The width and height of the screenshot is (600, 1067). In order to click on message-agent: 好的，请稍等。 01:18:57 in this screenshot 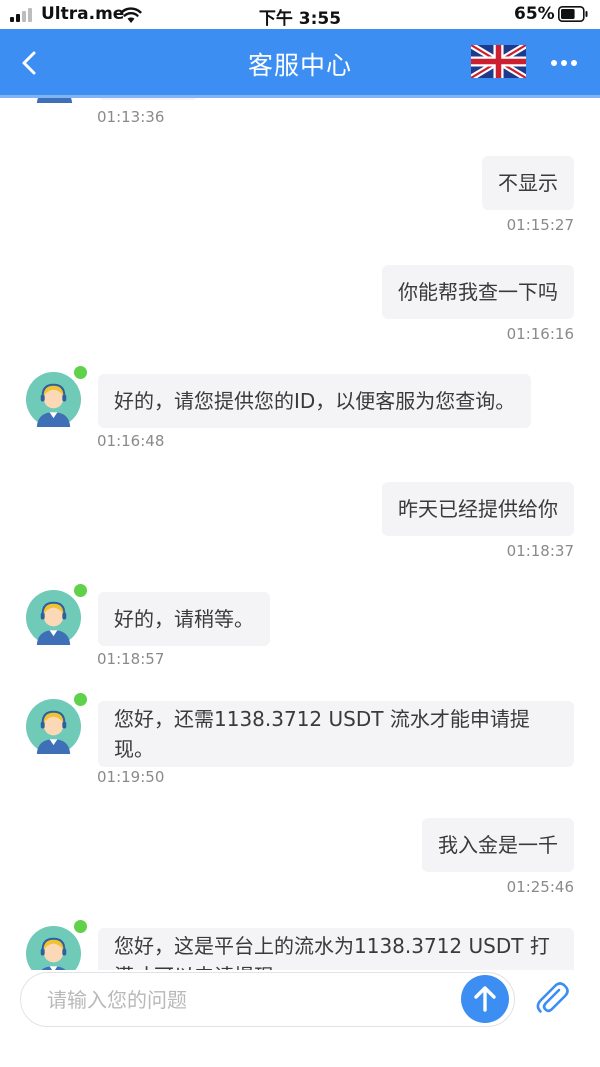, I will do `click(300, 629)`.